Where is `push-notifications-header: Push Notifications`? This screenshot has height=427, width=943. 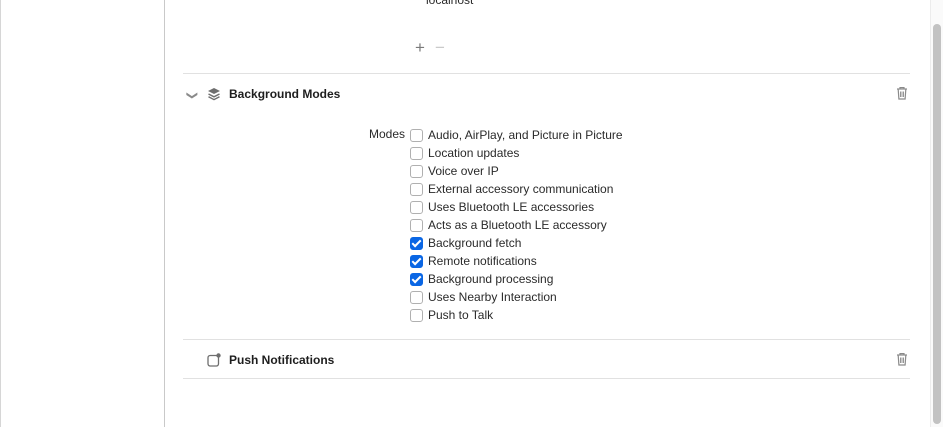 push-notifications-header: Push Notifications is located at coordinates (546, 362).